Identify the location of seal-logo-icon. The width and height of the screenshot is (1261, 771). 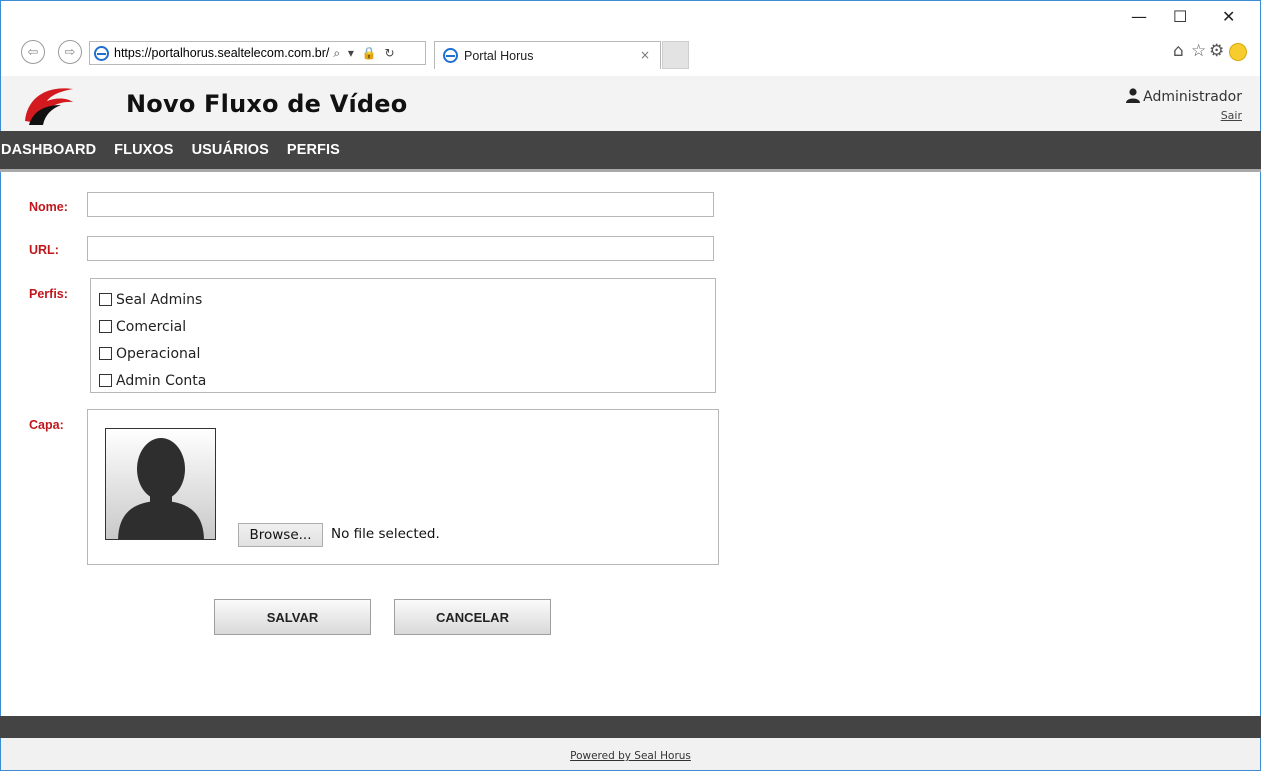
(49, 106).